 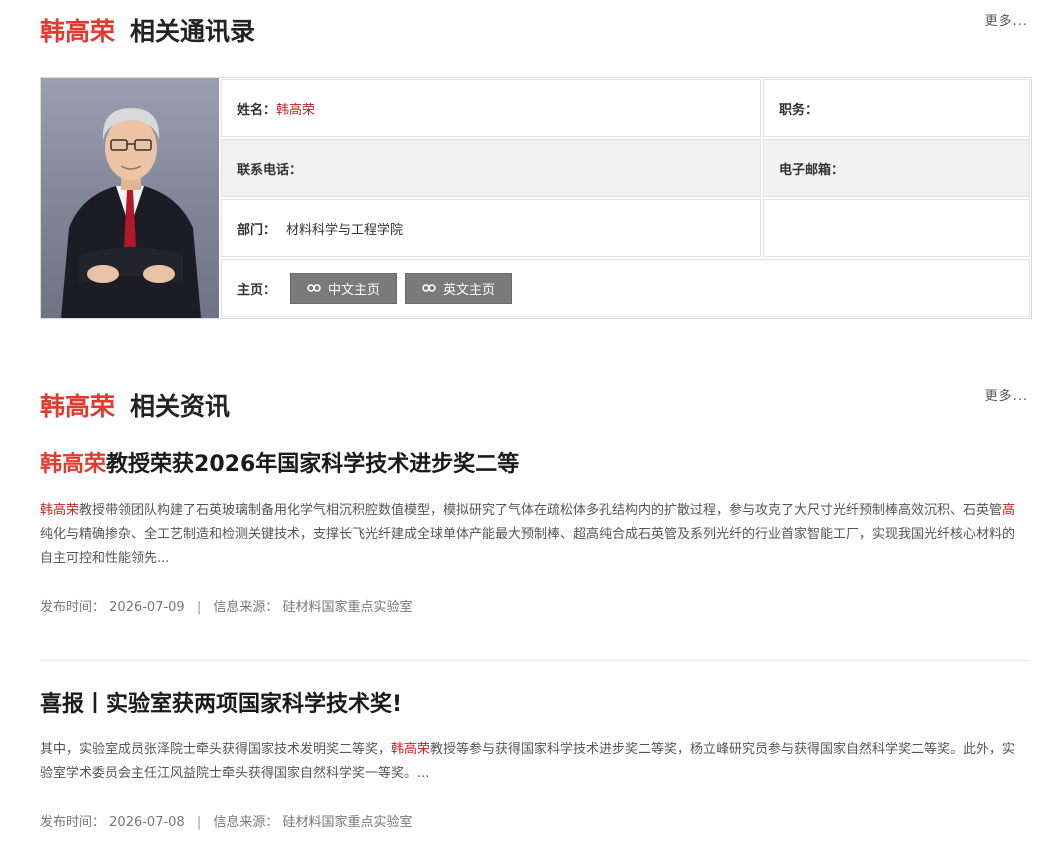 I want to click on news-summary-text: 其中，实验室成员张泽院士牵头获得国家技术发明奖二等奖，, so click(x=216, y=749).